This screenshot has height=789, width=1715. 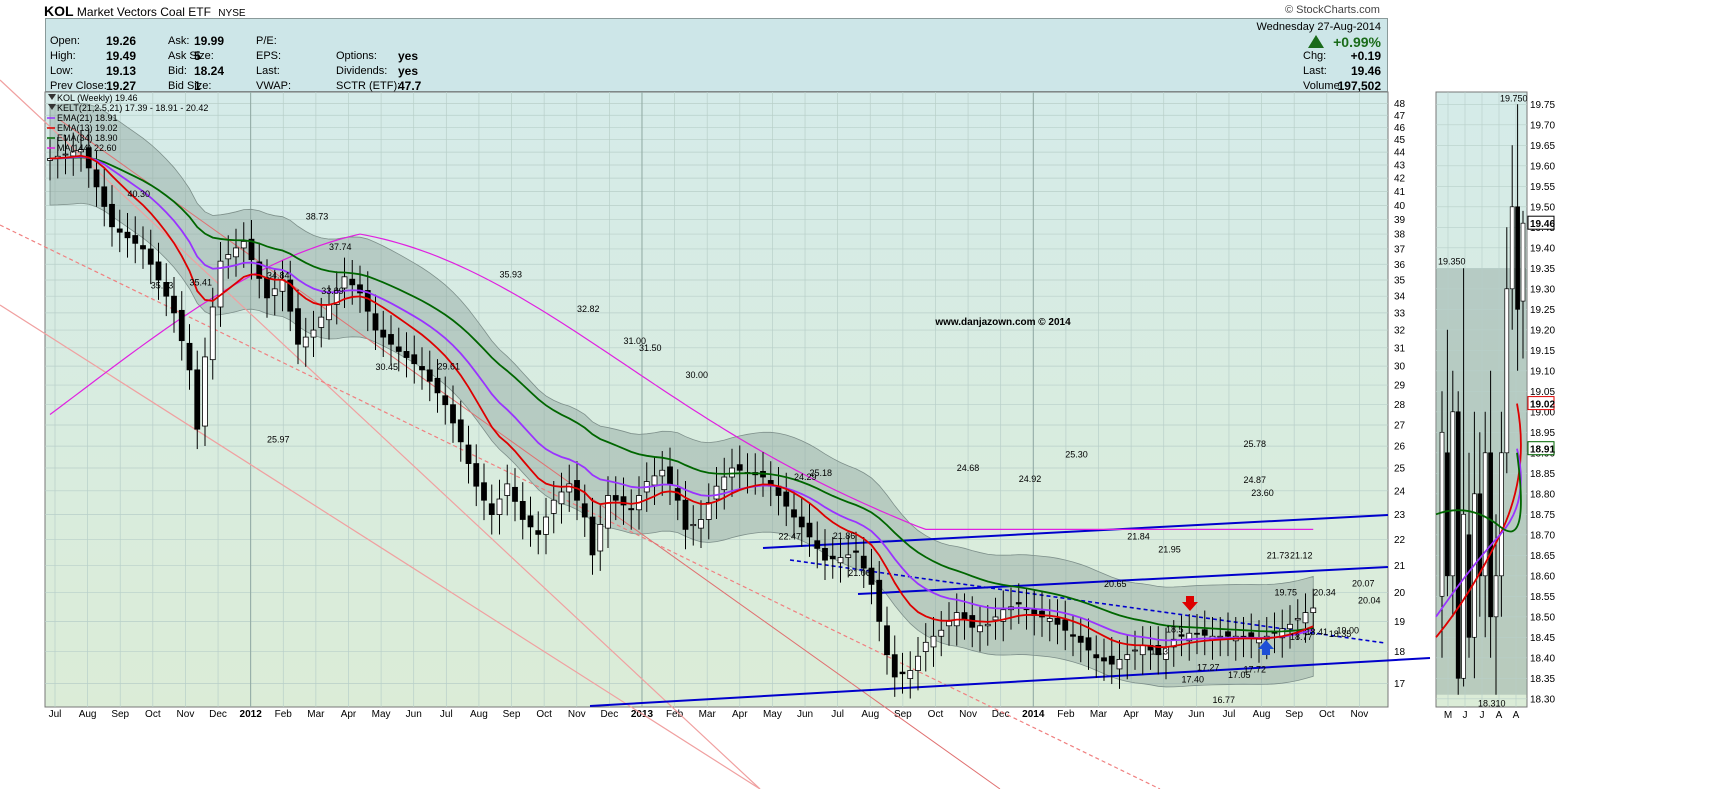 I want to click on x-tick-label: Dec, so click(x=609, y=714).